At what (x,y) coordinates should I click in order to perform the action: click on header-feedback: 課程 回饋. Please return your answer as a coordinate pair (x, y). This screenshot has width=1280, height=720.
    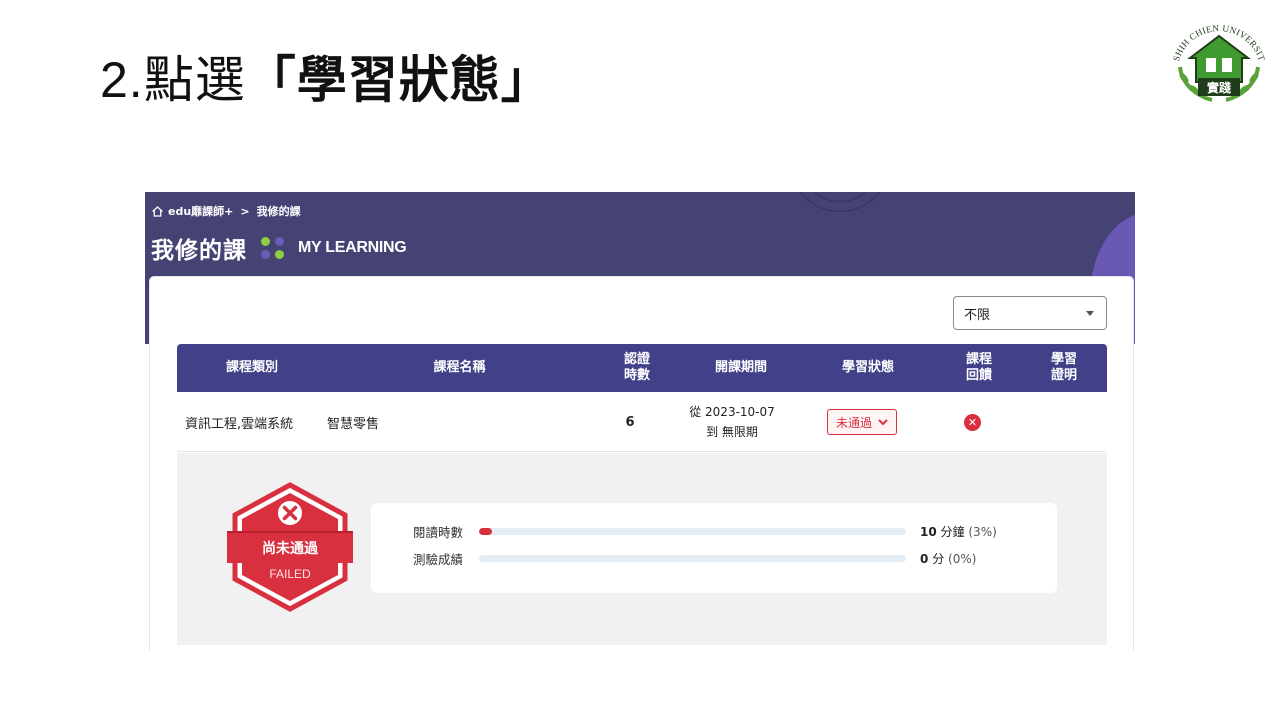
    Looking at the image, I should click on (979, 368).